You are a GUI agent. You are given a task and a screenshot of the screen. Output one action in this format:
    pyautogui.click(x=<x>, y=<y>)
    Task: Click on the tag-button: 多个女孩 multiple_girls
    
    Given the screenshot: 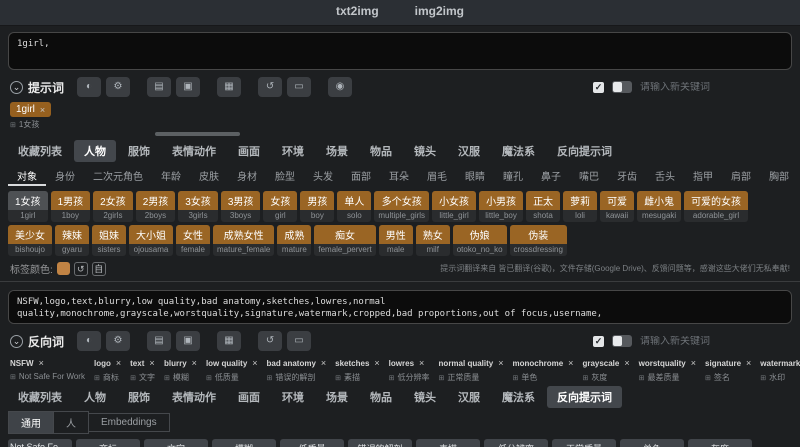 What is the action you would take?
    pyautogui.click(x=402, y=206)
    